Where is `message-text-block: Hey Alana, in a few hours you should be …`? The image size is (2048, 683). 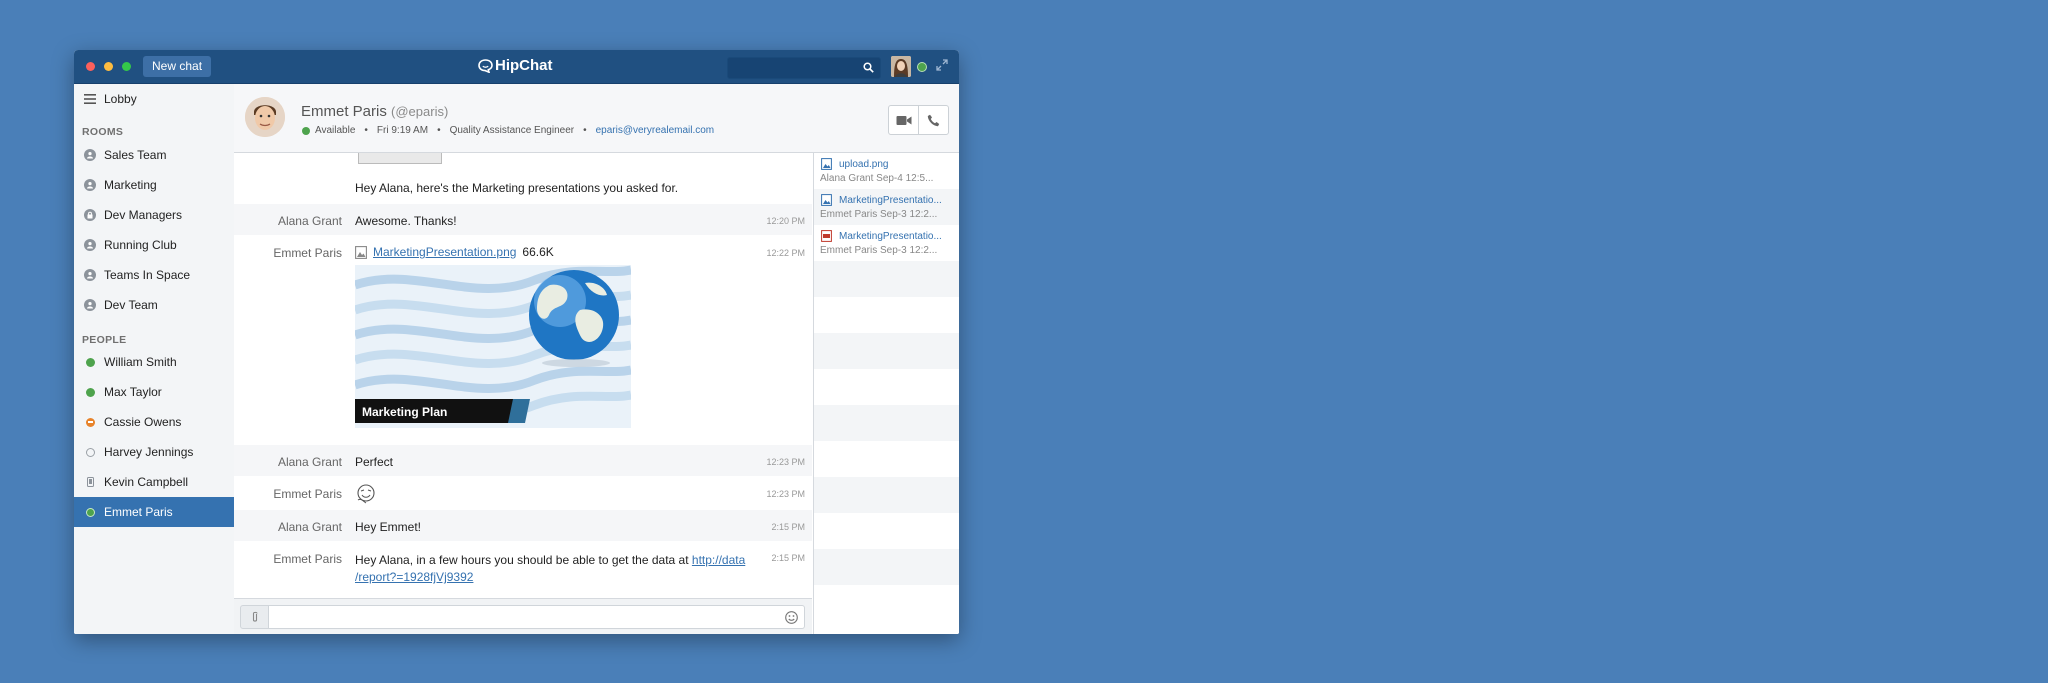
message-text-block: Hey Alana, in a few hours you should be … is located at coordinates (555, 569).